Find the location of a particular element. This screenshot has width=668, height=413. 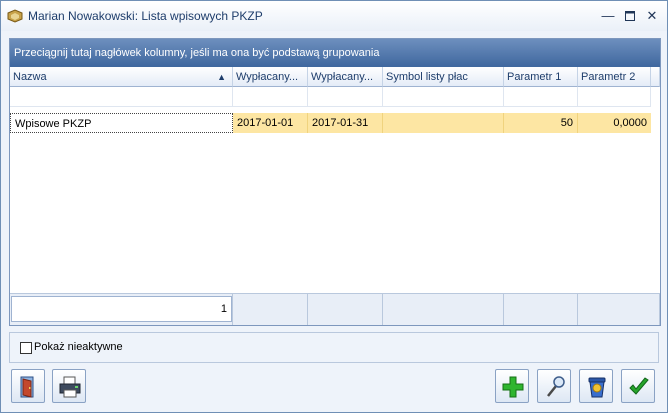

print-button is located at coordinates (69, 386).